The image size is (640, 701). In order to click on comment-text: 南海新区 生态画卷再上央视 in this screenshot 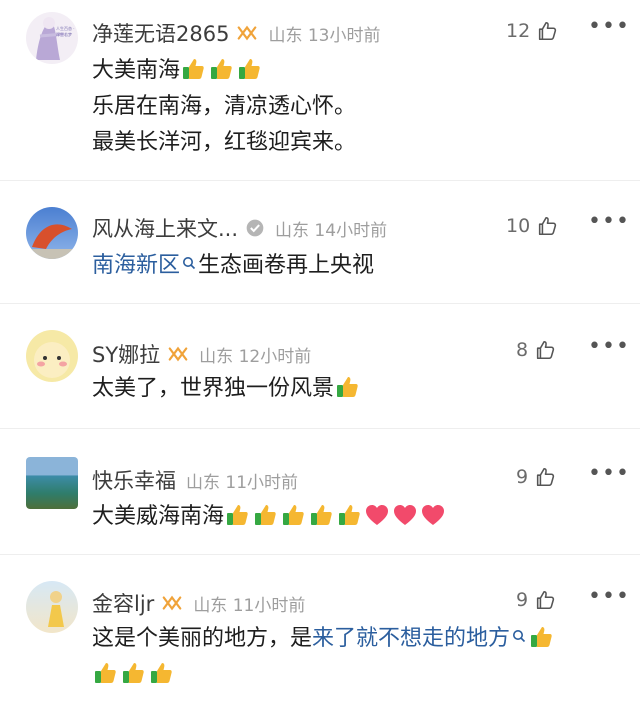, I will do `click(357, 266)`.